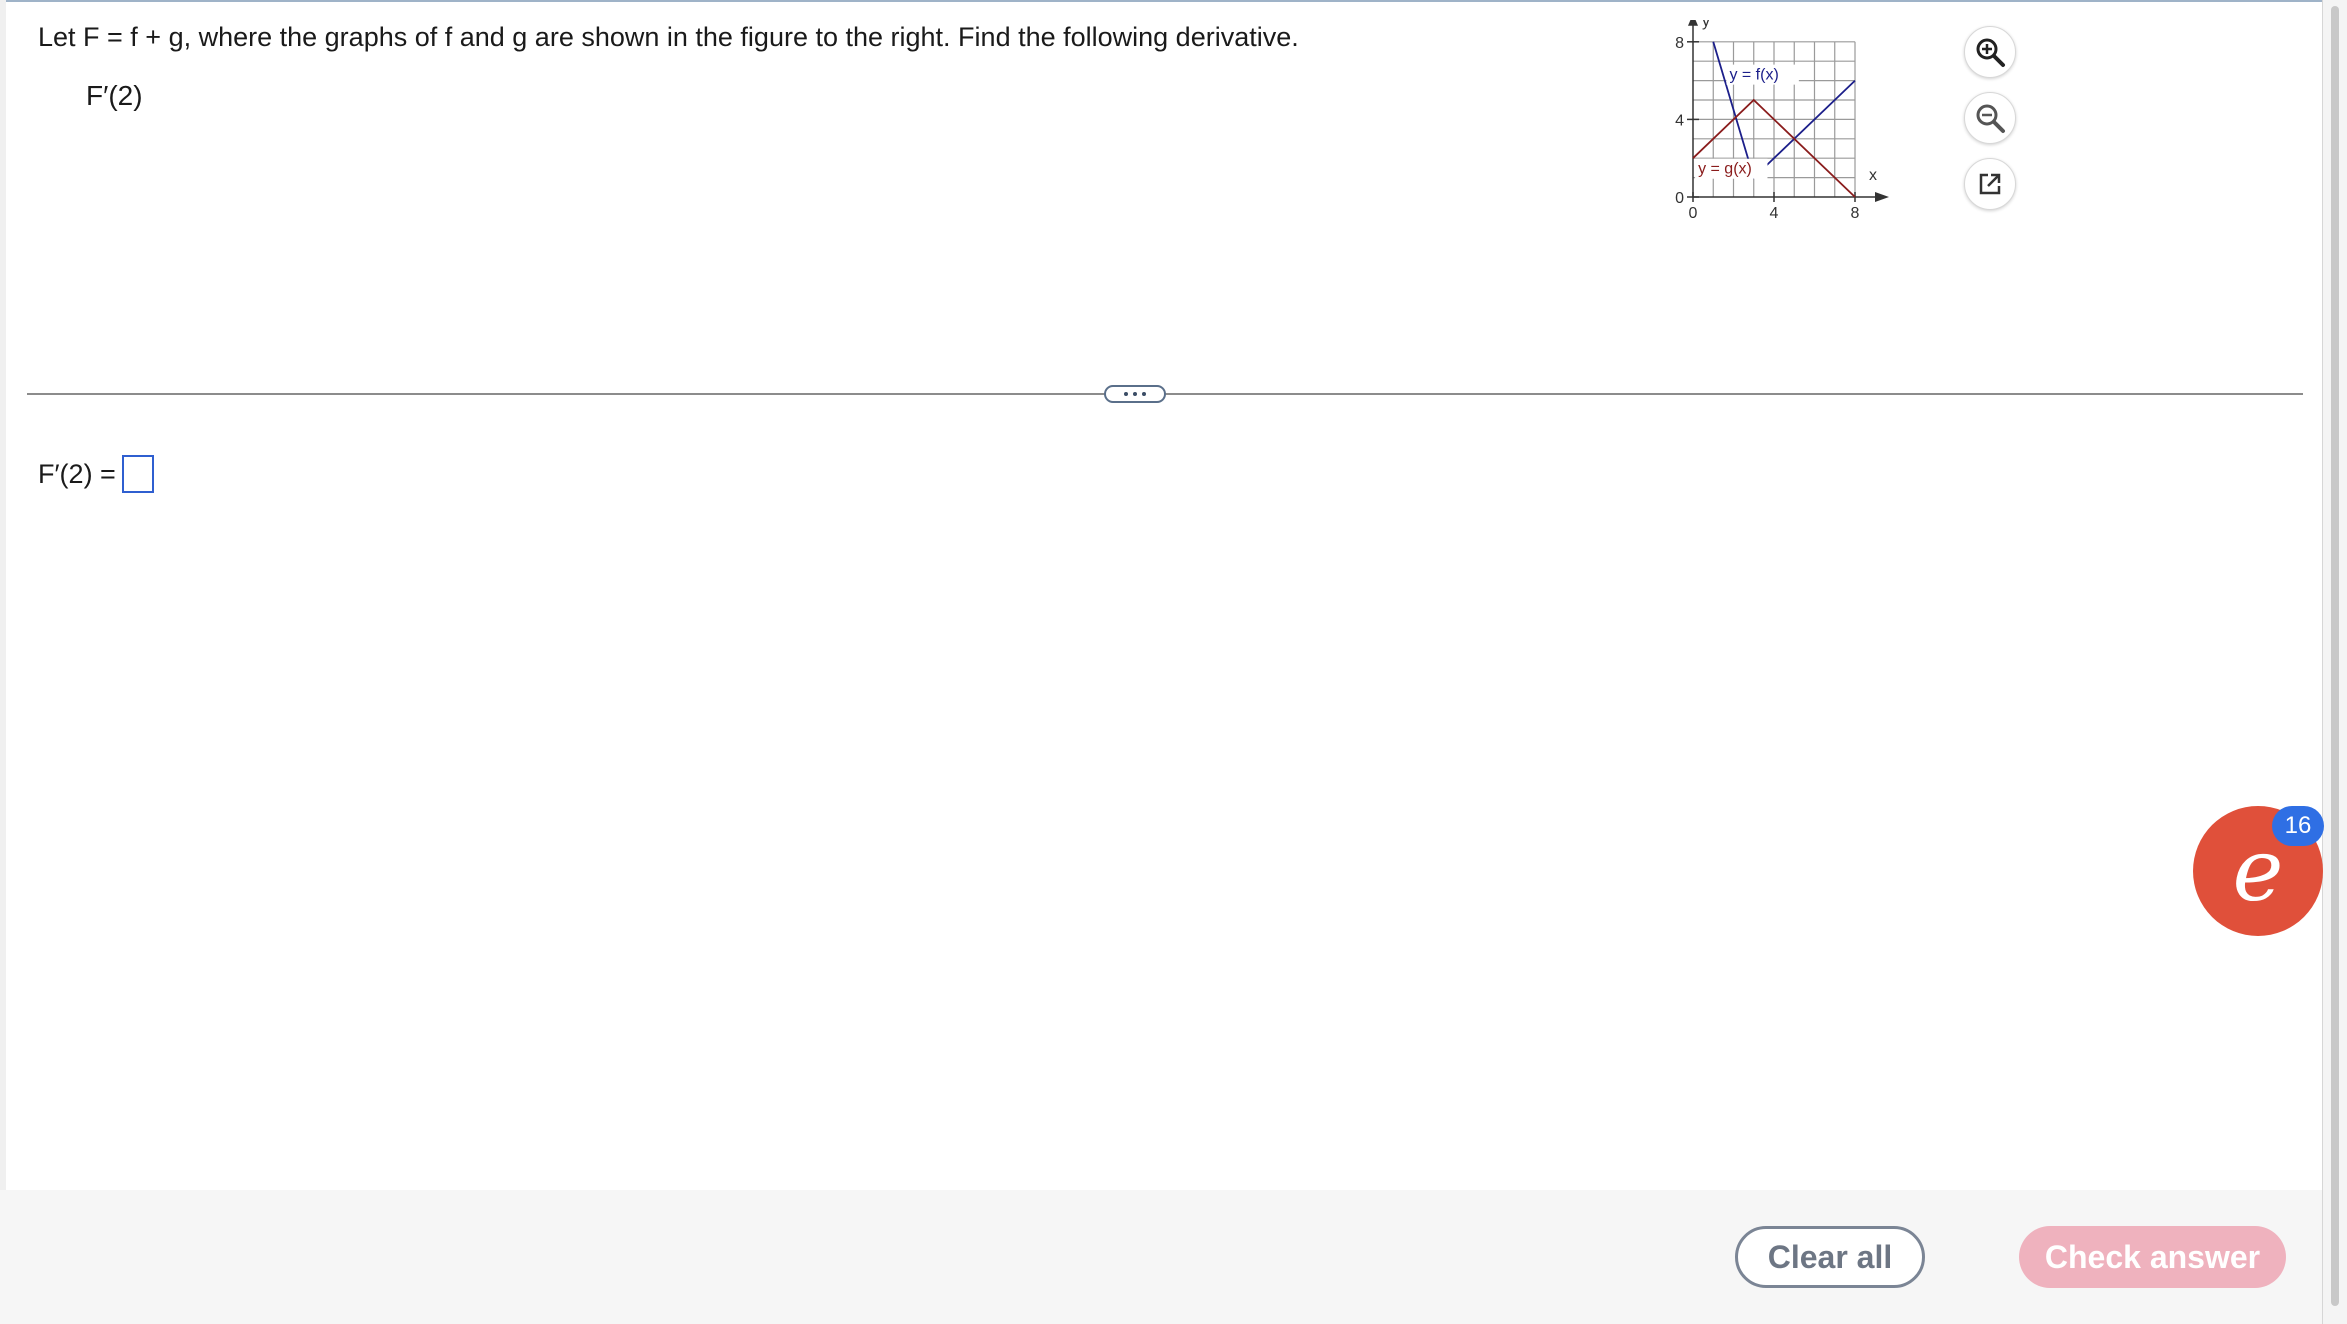  Describe the element at coordinates (2335, 656) in the screenshot. I see `scrollbar-thumb` at that location.